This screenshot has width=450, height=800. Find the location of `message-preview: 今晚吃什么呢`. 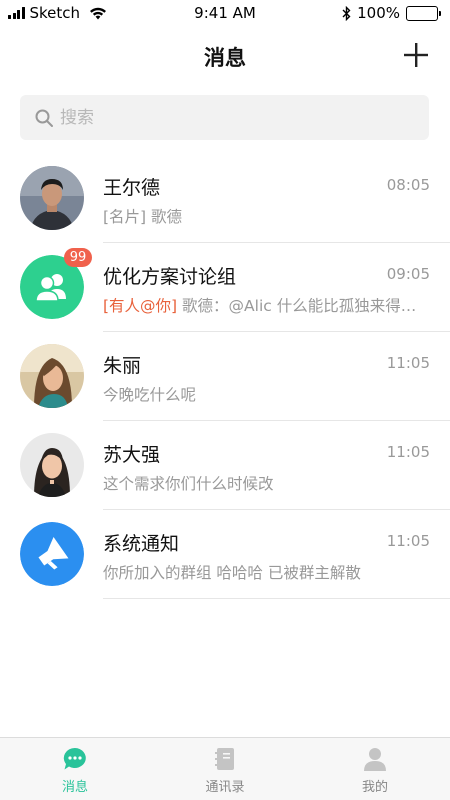

message-preview: 今晚吃什么呢 is located at coordinates (263, 394).